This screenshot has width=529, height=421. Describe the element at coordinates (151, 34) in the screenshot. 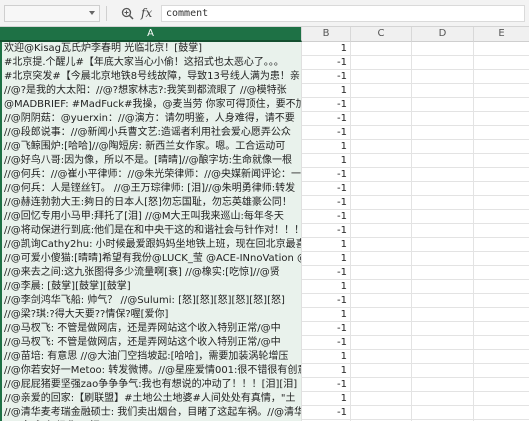

I see `column-header-a: A` at that location.